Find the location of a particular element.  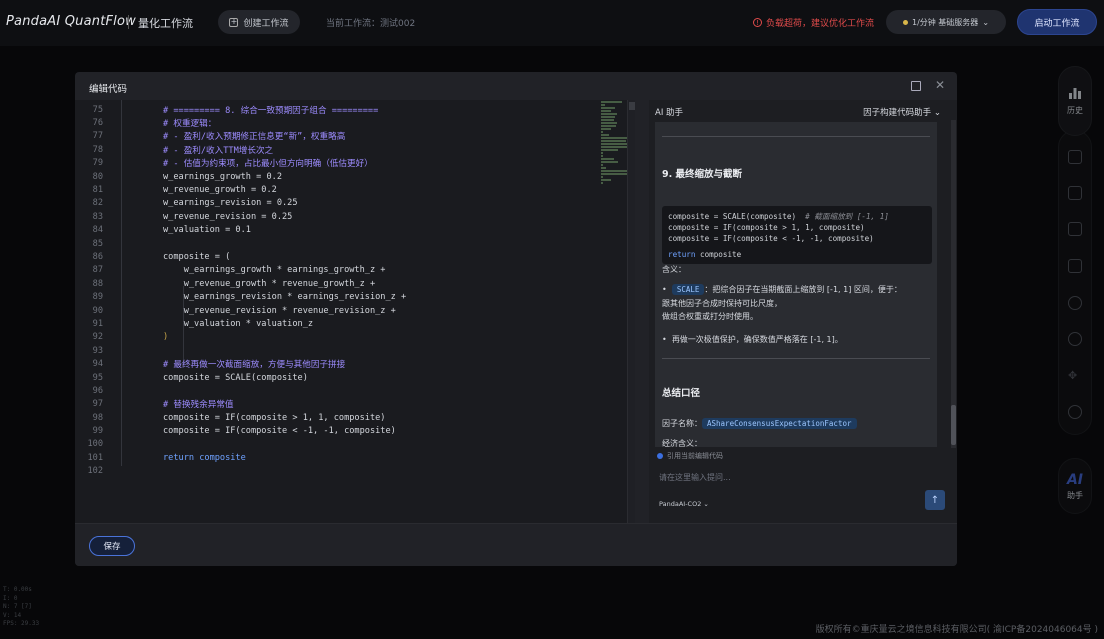

send-button: ↑ is located at coordinates (935, 500).